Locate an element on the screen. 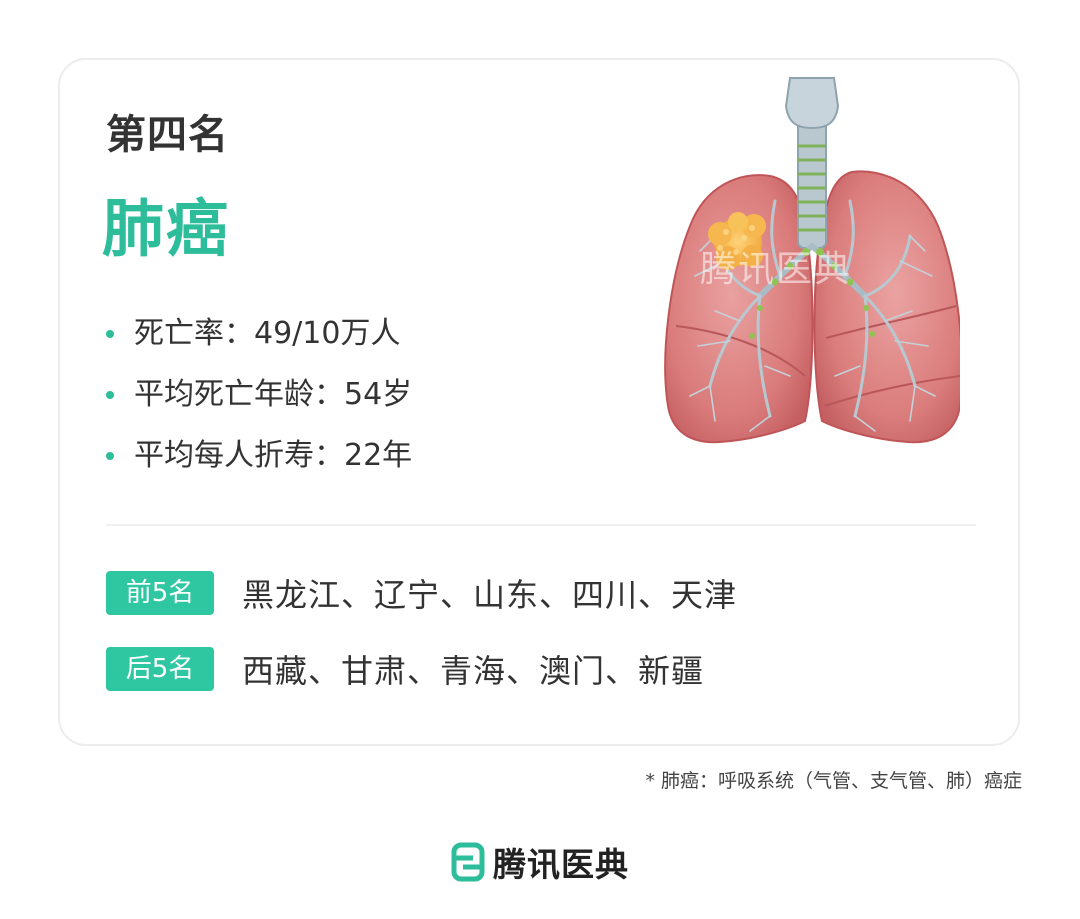  stats-list: 死亡率：49/10万人 平均死亡年龄：54岁 平均每人折寿：22年 is located at coordinates (259, 403).